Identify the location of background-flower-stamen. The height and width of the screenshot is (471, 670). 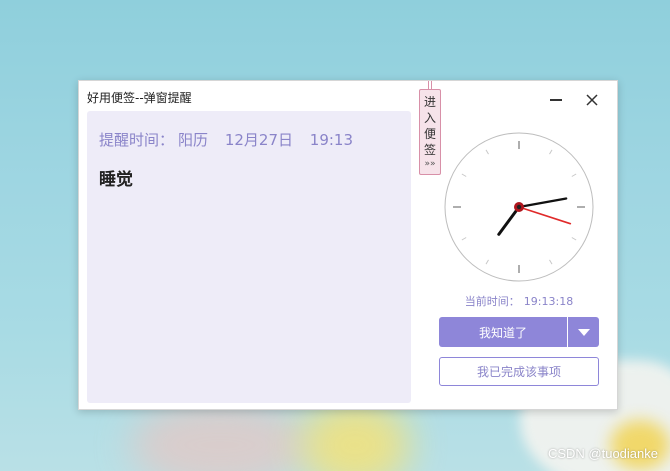
(640, 445).